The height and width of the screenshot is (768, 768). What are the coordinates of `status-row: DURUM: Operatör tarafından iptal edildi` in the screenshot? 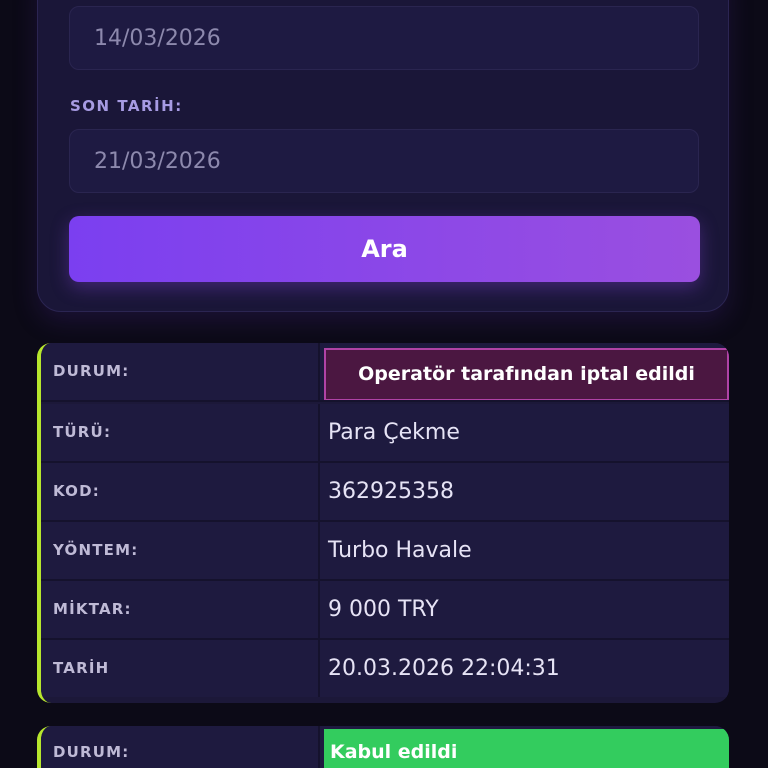 It's located at (385, 372).